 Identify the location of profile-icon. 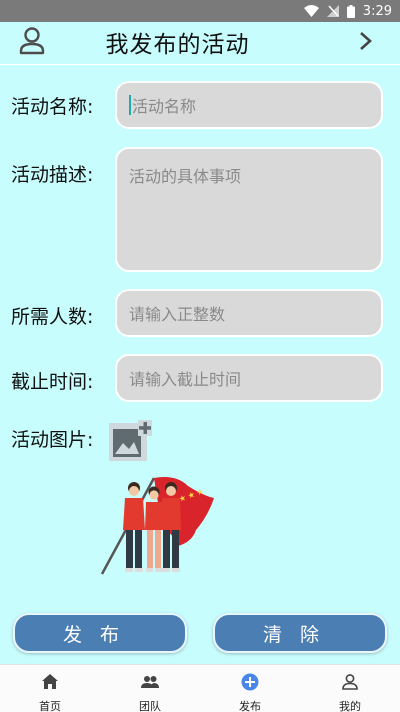
(350, 684).